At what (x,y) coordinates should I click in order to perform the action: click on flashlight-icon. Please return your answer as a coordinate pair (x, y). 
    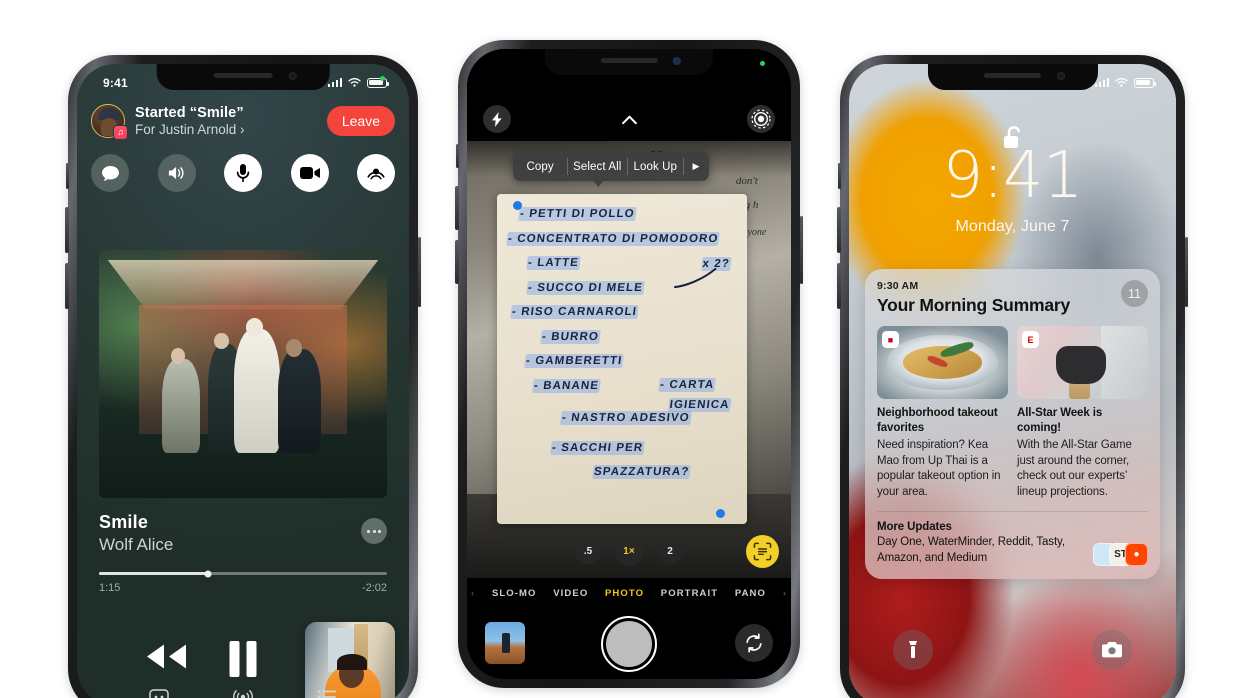
    Looking at the image, I should click on (913, 650).